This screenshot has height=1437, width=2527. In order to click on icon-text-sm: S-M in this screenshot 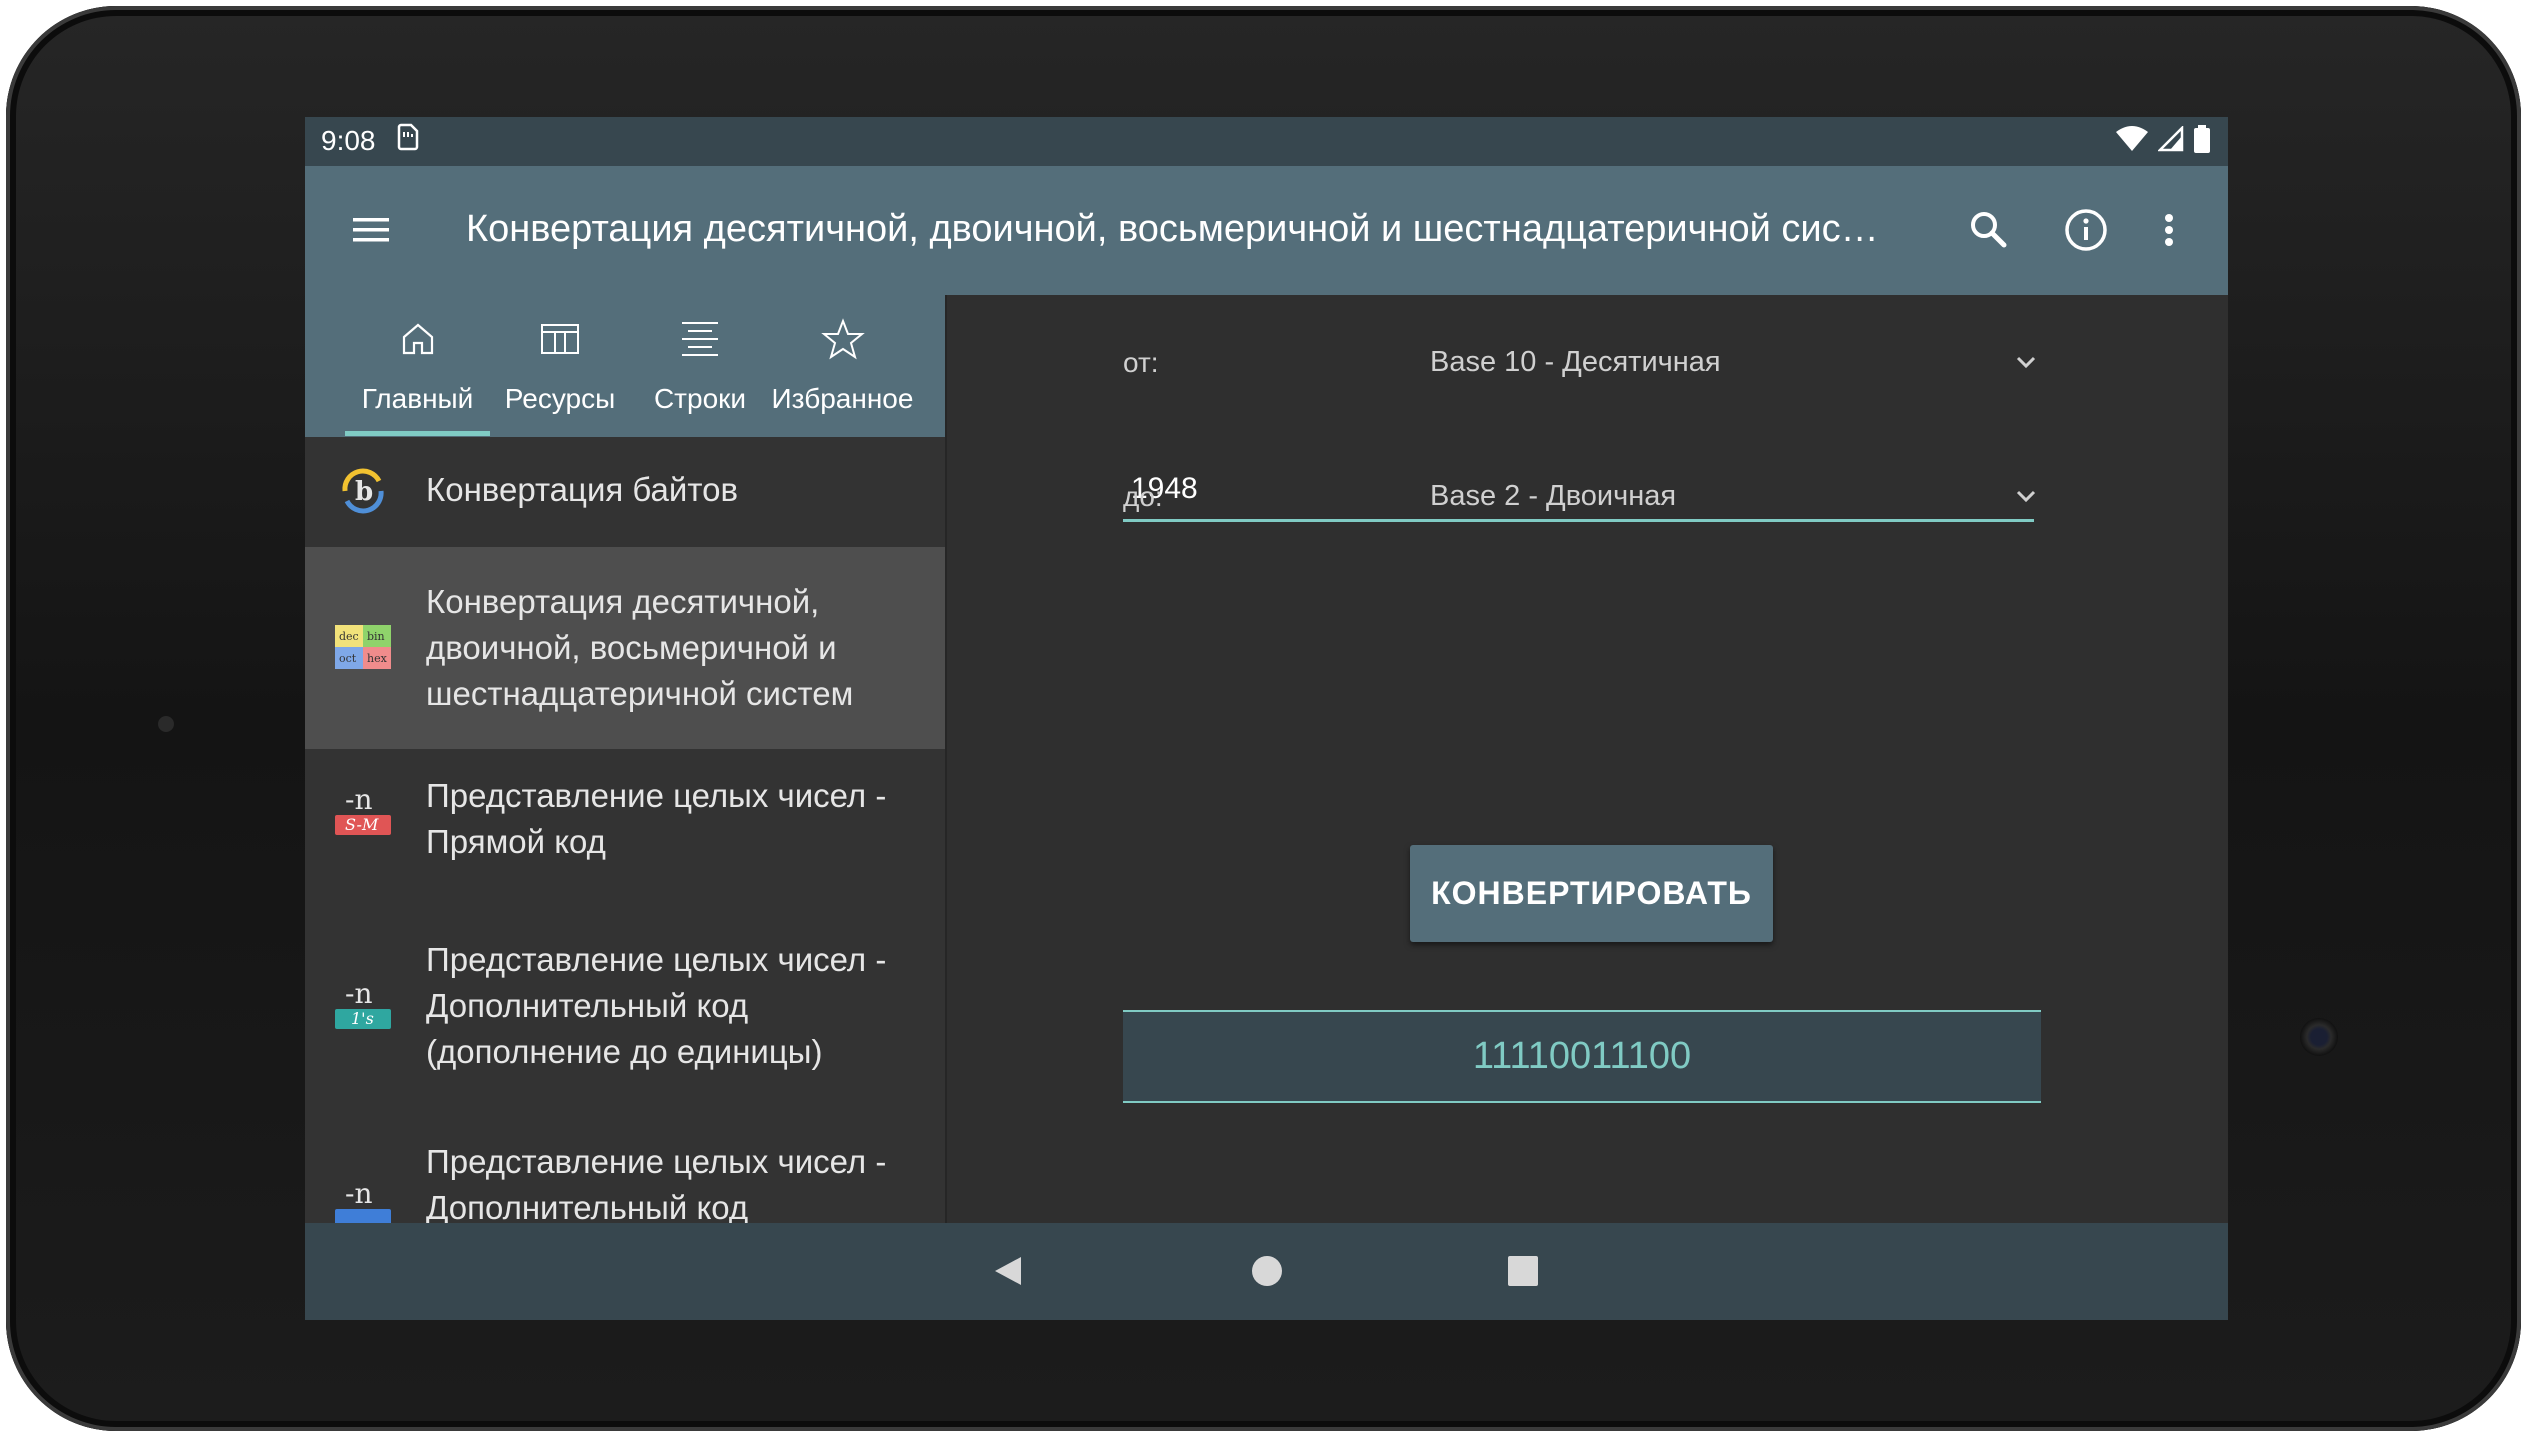, I will do `click(362, 824)`.